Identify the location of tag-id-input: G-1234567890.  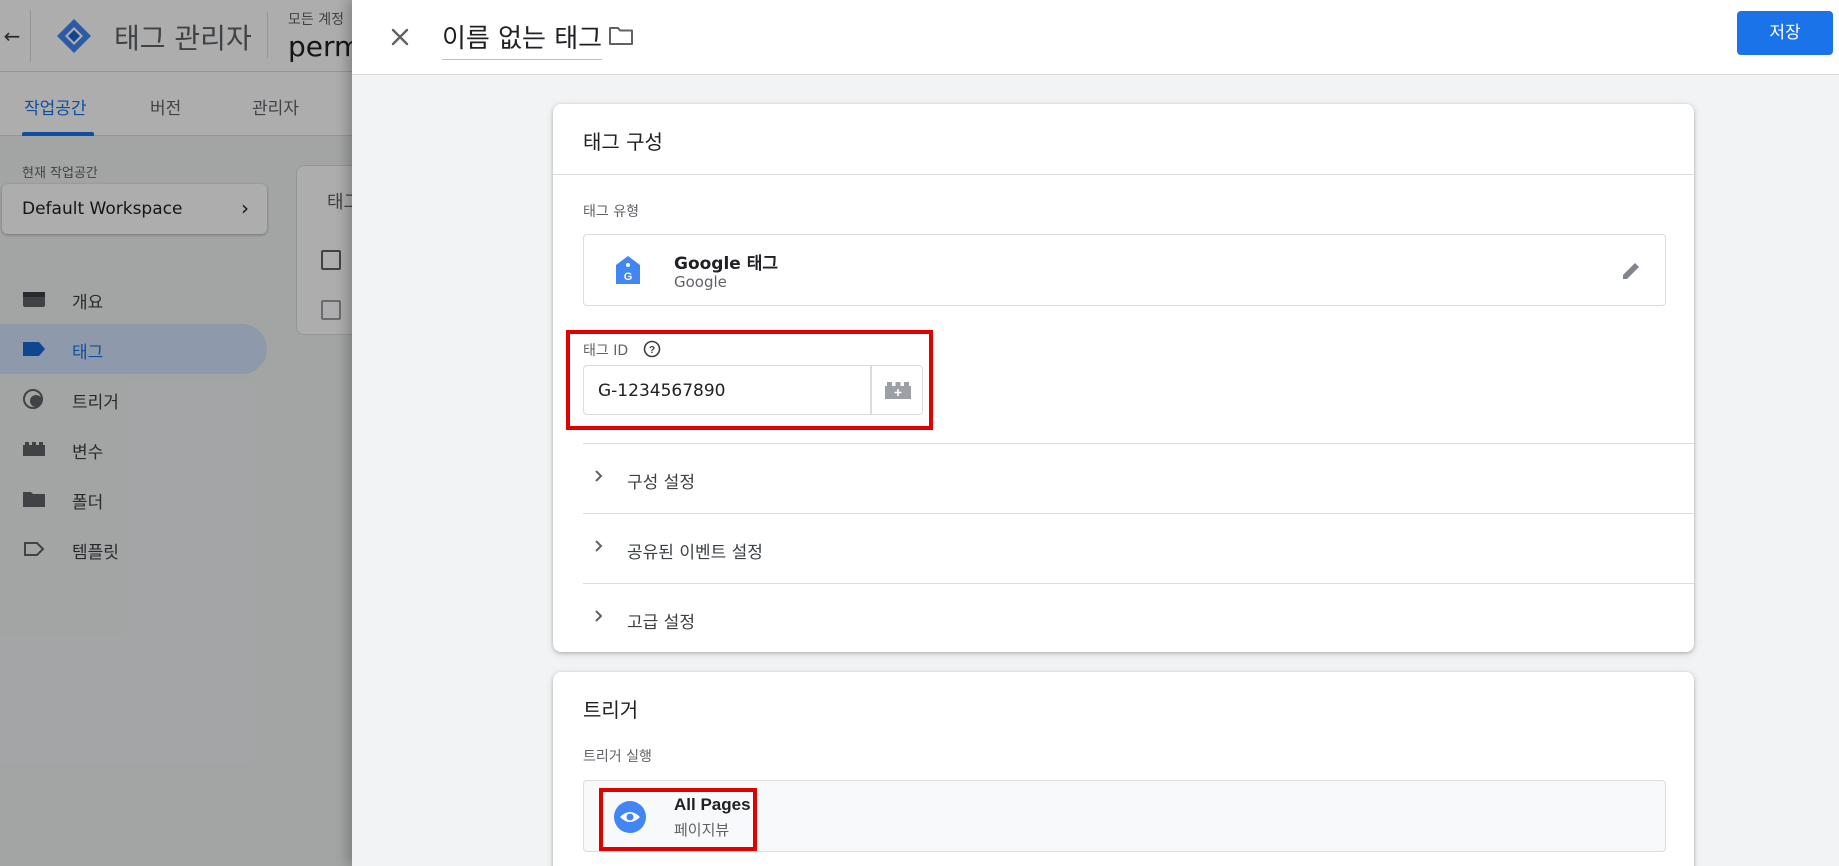
(727, 390).